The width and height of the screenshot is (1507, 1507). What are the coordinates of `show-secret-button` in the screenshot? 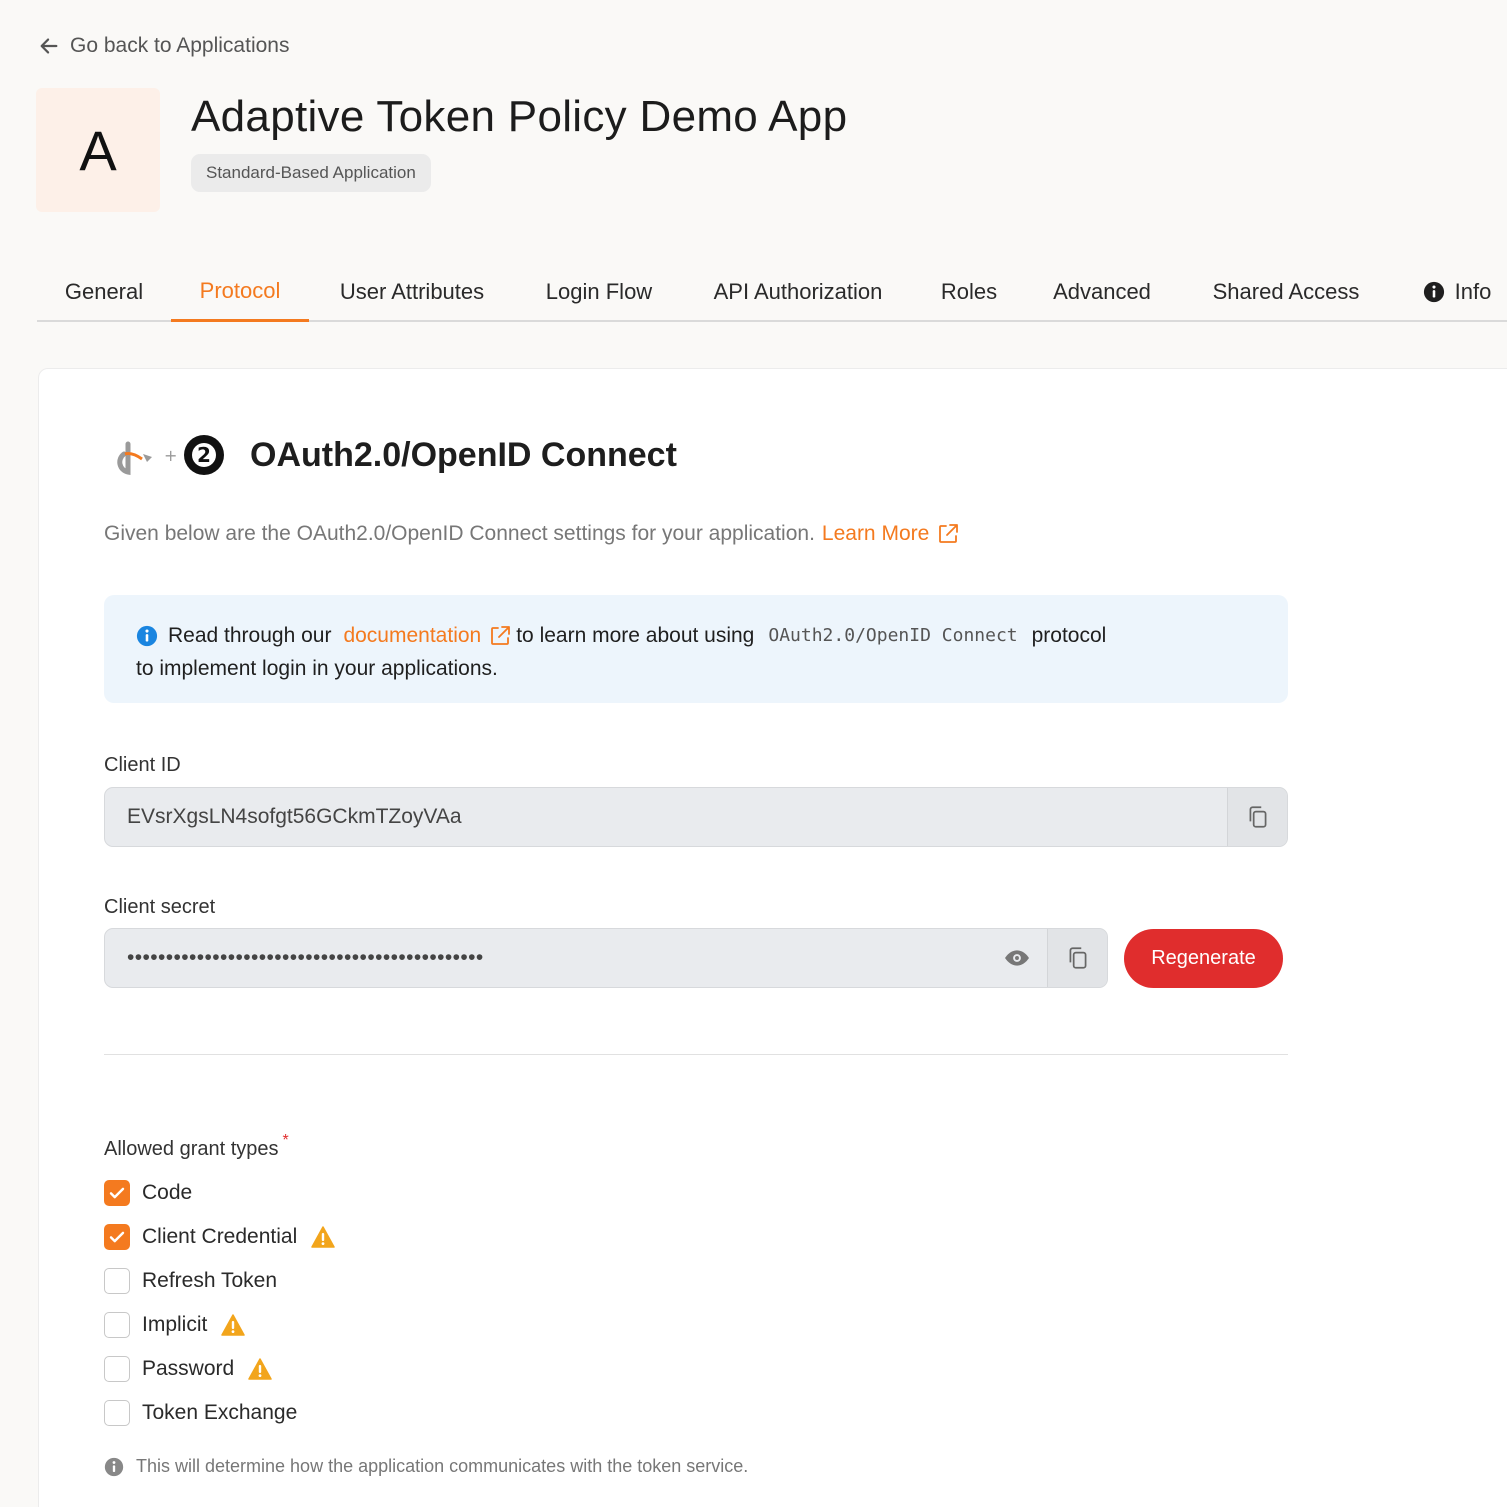 It's located at (1017, 958).